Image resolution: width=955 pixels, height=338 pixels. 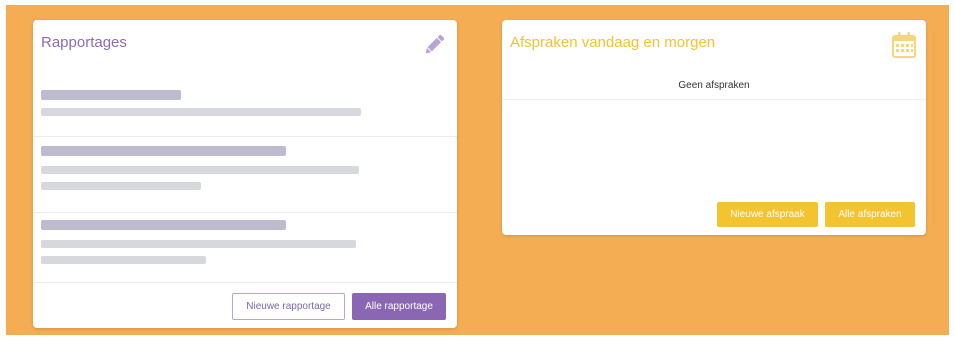 I want to click on empty-state-text: Geen afspraken, so click(x=714, y=85).